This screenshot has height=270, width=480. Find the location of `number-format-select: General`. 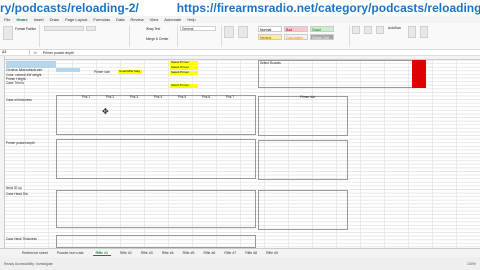

number-format-select: General is located at coordinates (198, 28).